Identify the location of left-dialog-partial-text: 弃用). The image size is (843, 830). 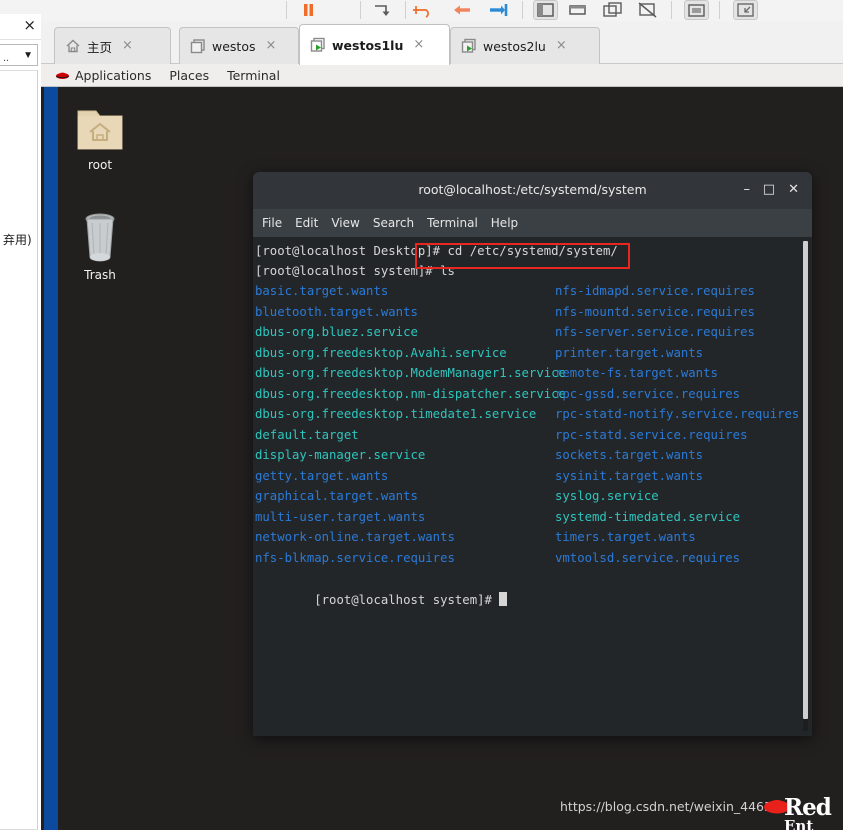
(17, 240).